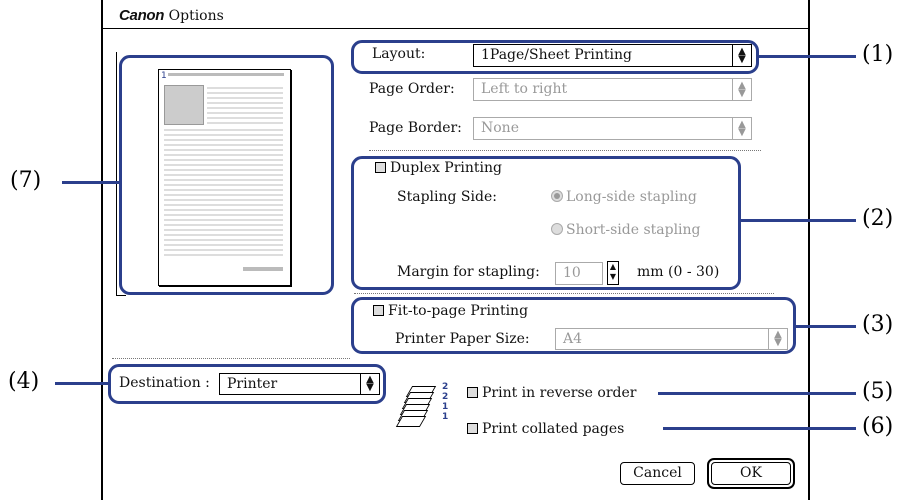  Describe the element at coordinates (657, 473) in the screenshot. I see `cancel-button: Cancel` at that location.